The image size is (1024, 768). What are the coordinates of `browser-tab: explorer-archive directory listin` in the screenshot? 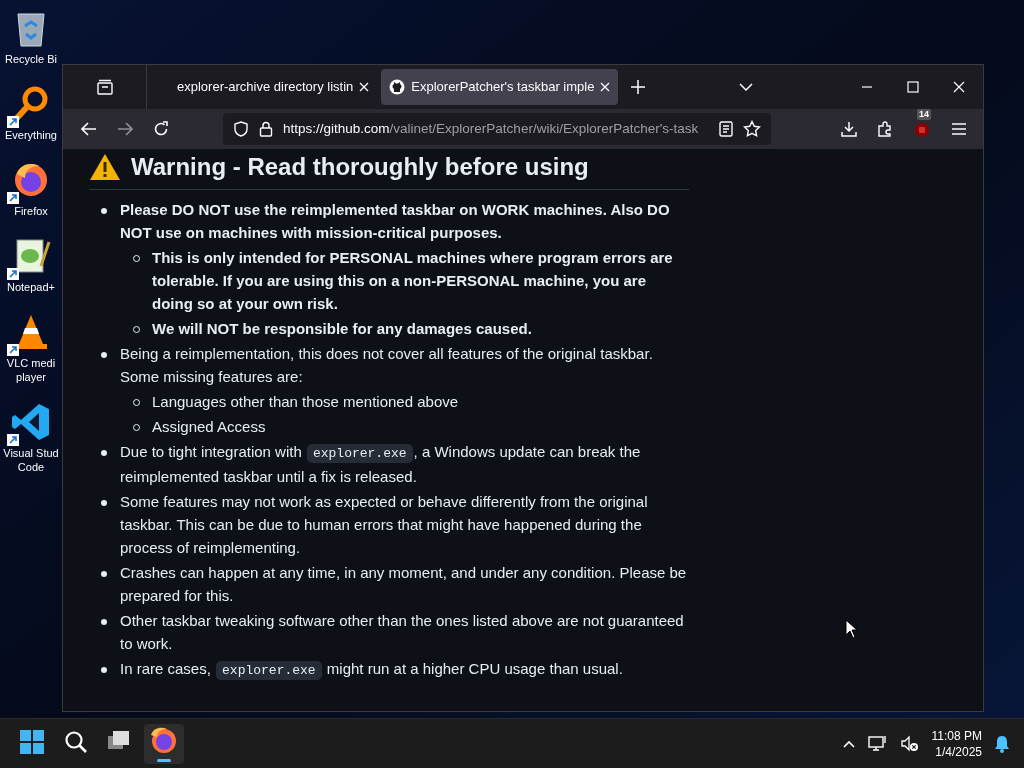 It's located at (273, 87).